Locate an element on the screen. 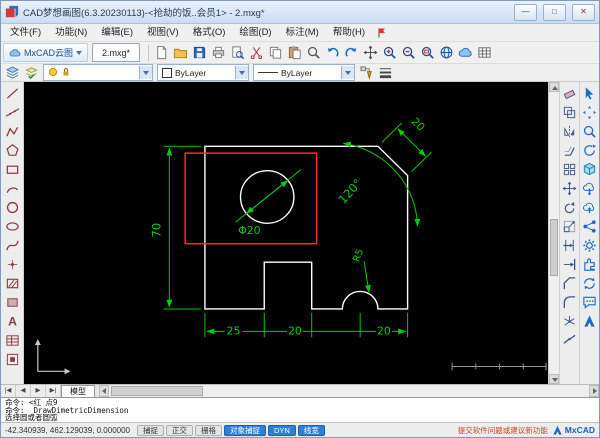 The height and width of the screenshot is (438, 600). paste-icon is located at coordinates (294, 52).